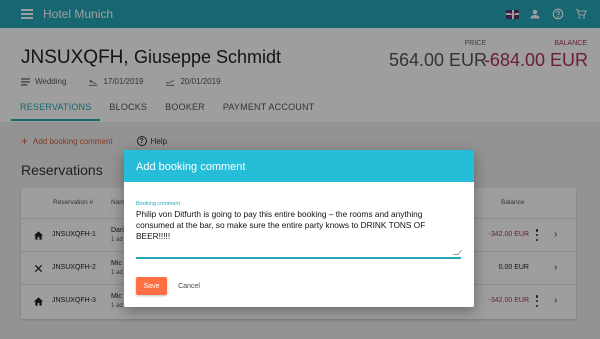 The image size is (600, 339). I want to click on resize-handle-icon, so click(457, 252).